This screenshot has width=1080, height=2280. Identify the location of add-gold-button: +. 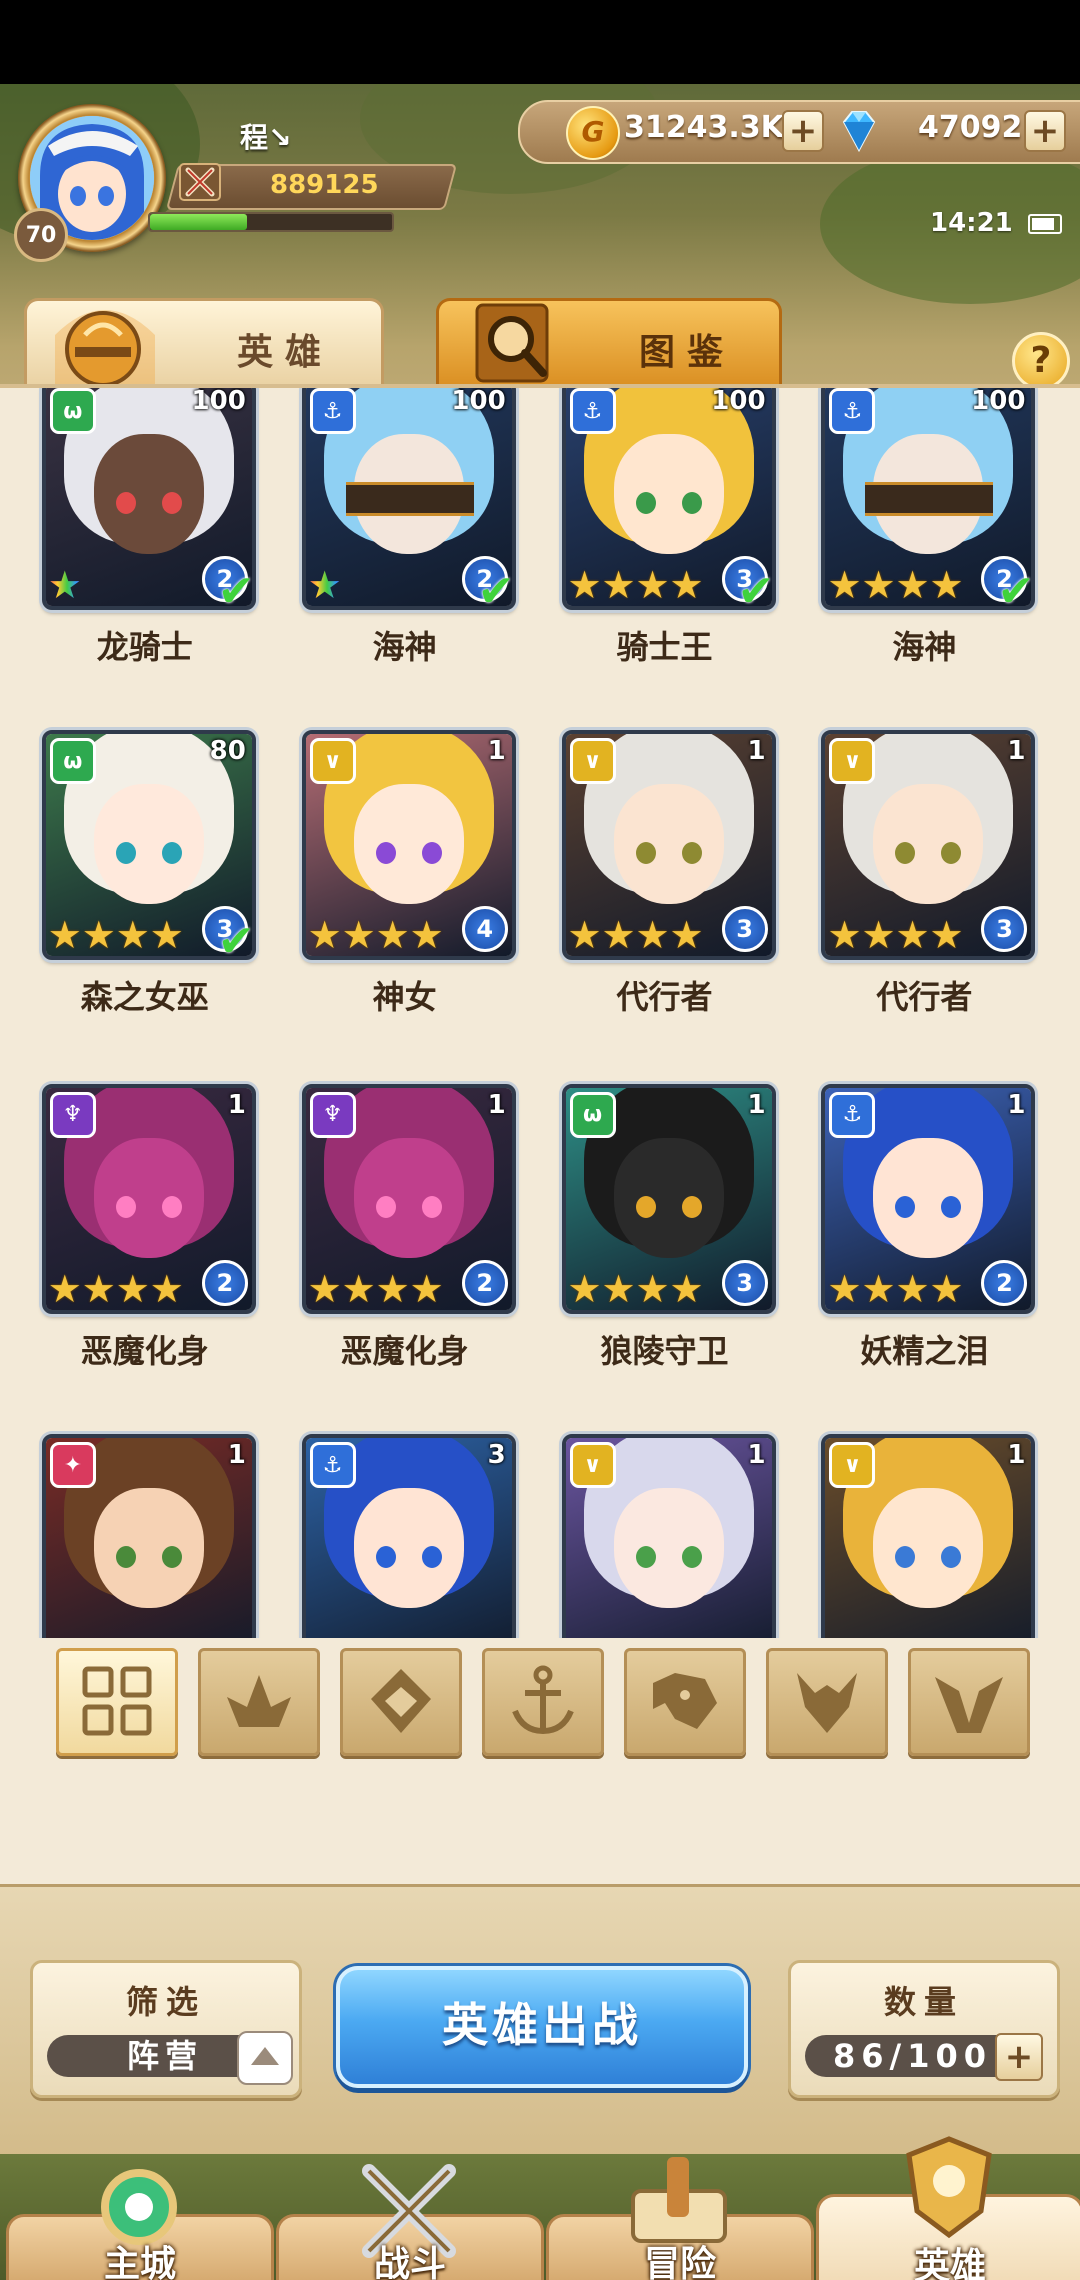
(803, 131).